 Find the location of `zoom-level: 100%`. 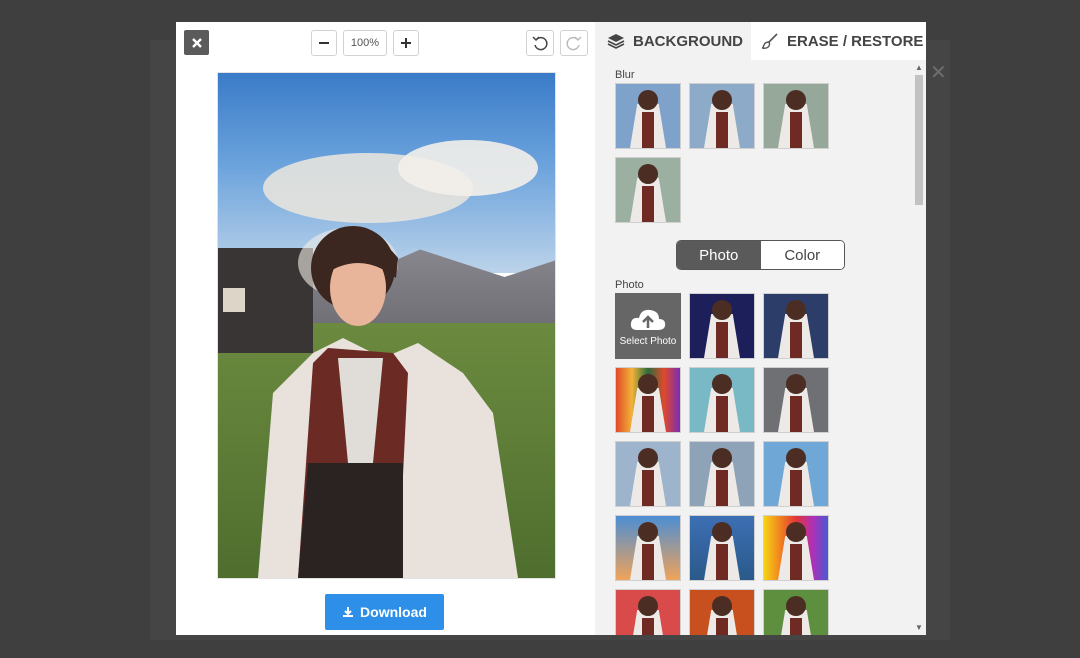

zoom-level: 100% is located at coordinates (365, 43).